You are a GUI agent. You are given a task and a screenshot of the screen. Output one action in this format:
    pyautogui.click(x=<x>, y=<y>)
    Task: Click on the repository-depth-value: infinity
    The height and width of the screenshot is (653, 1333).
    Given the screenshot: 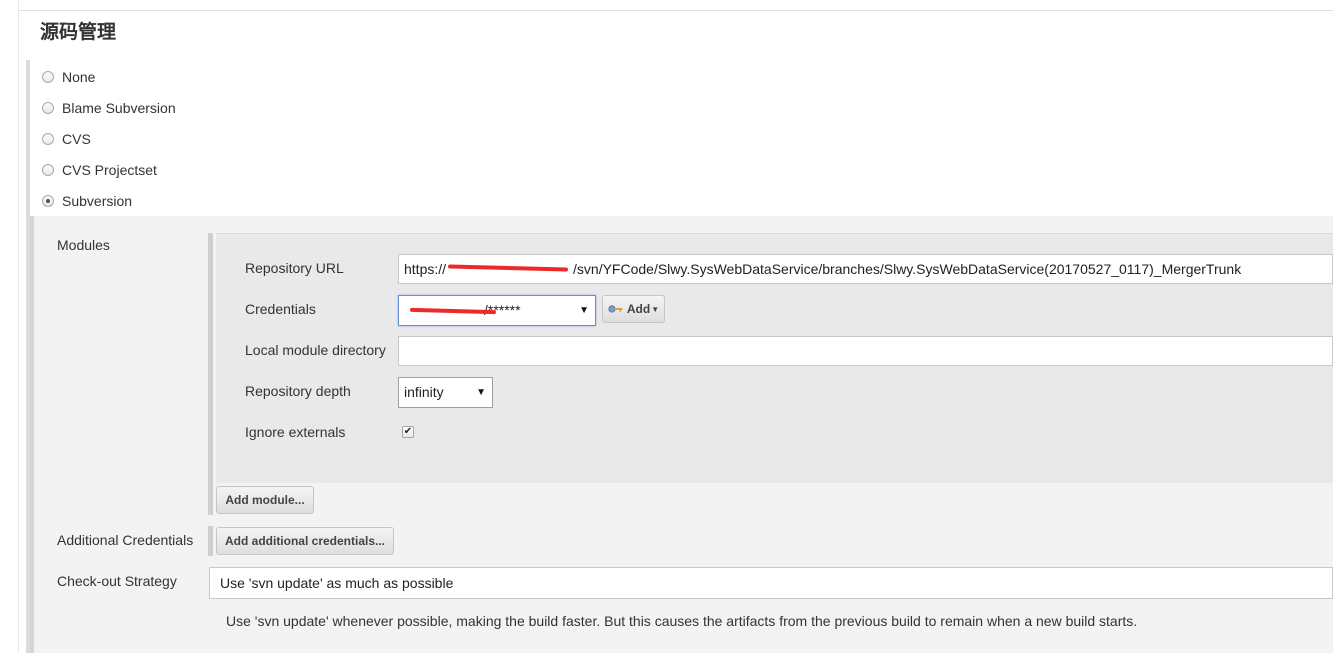 What is the action you would take?
    pyautogui.click(x=424, y=392)
    